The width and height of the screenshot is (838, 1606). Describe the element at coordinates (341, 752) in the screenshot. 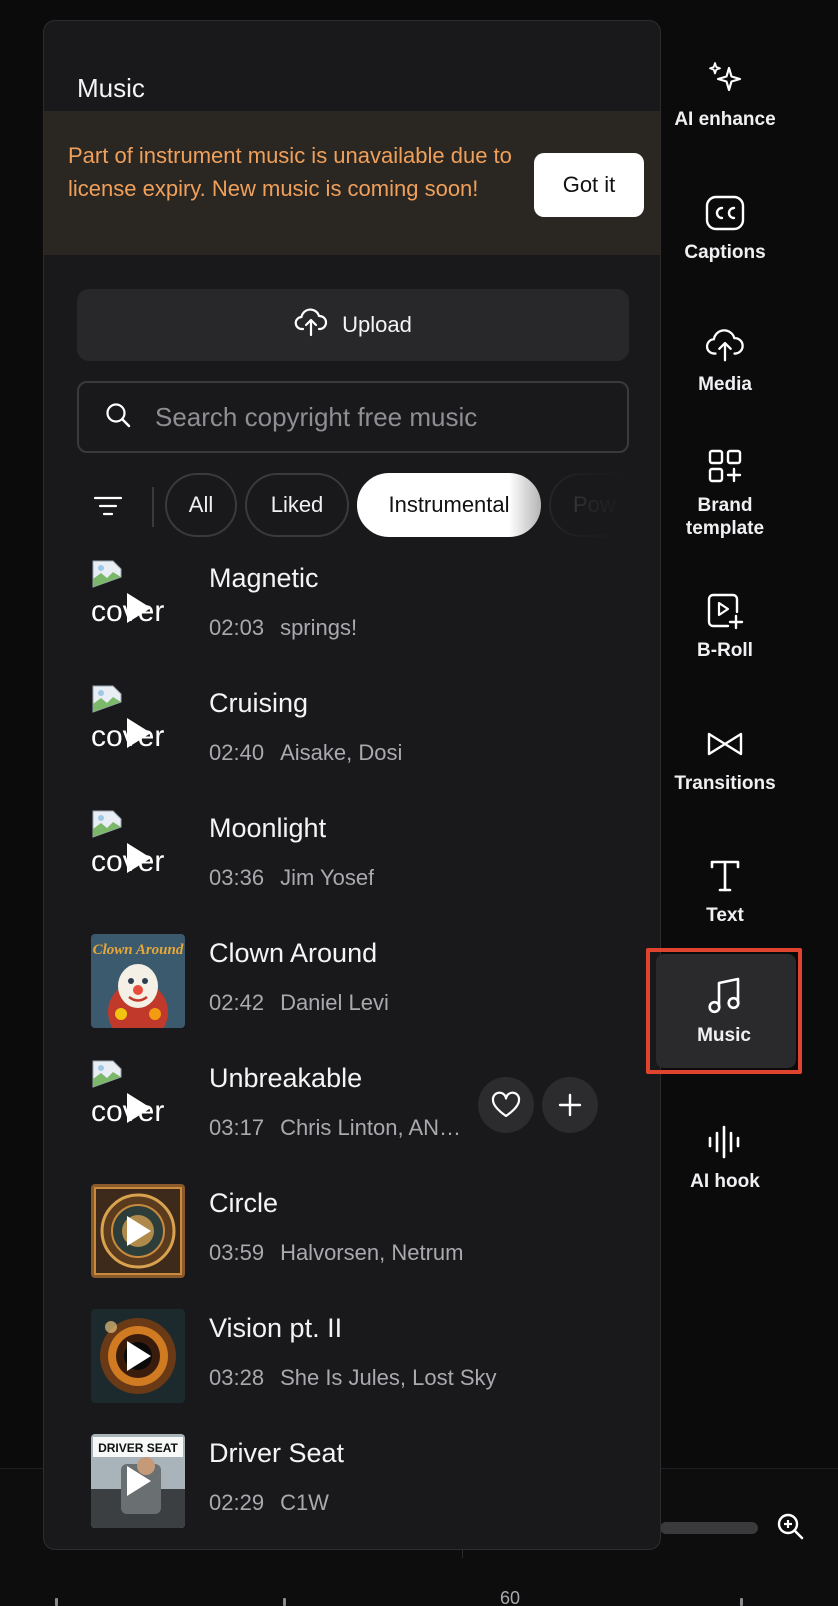

I see `track-artist: Aisake, Dosi` at that location.